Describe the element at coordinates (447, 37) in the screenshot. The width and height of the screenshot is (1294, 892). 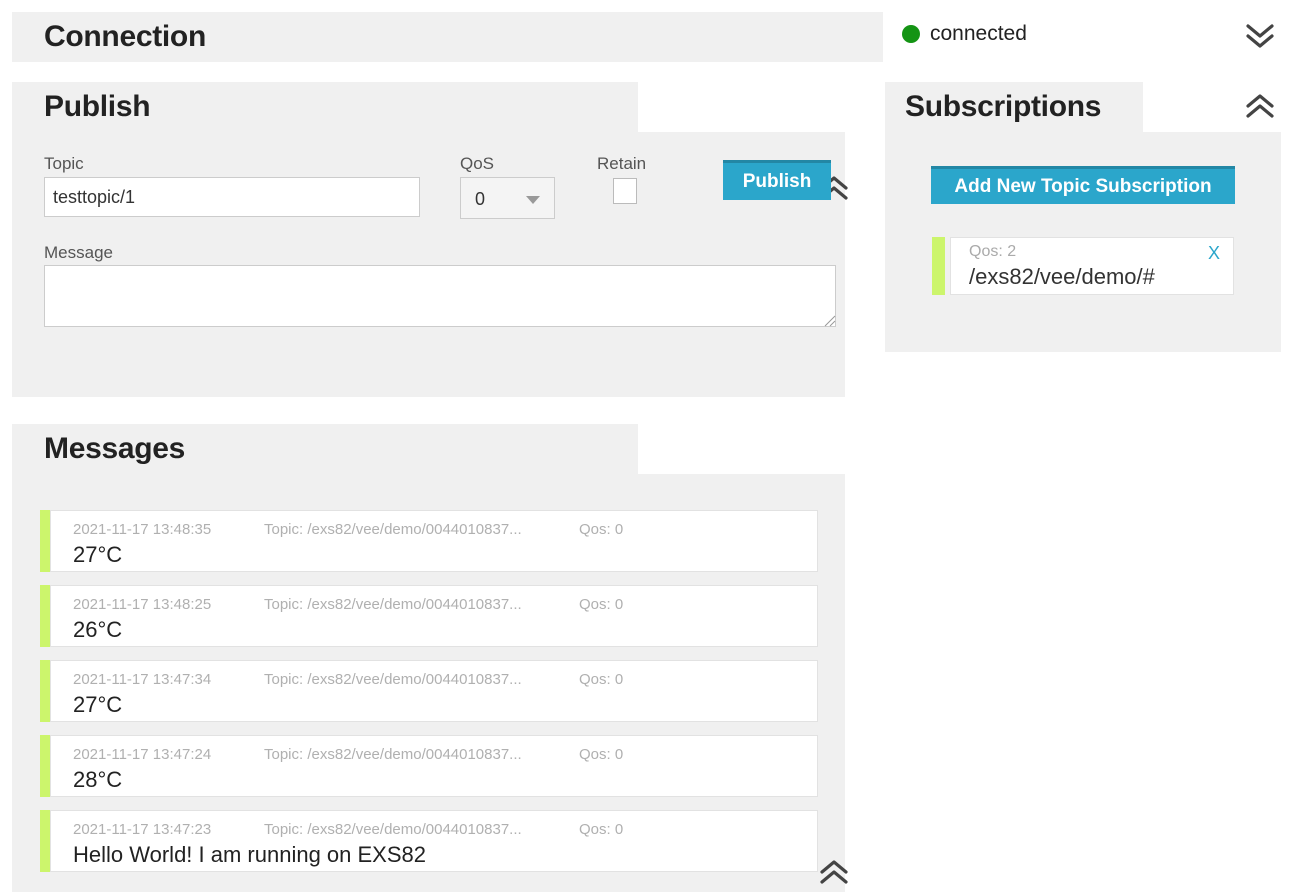
I see `connection-panel: Connection` at that location.